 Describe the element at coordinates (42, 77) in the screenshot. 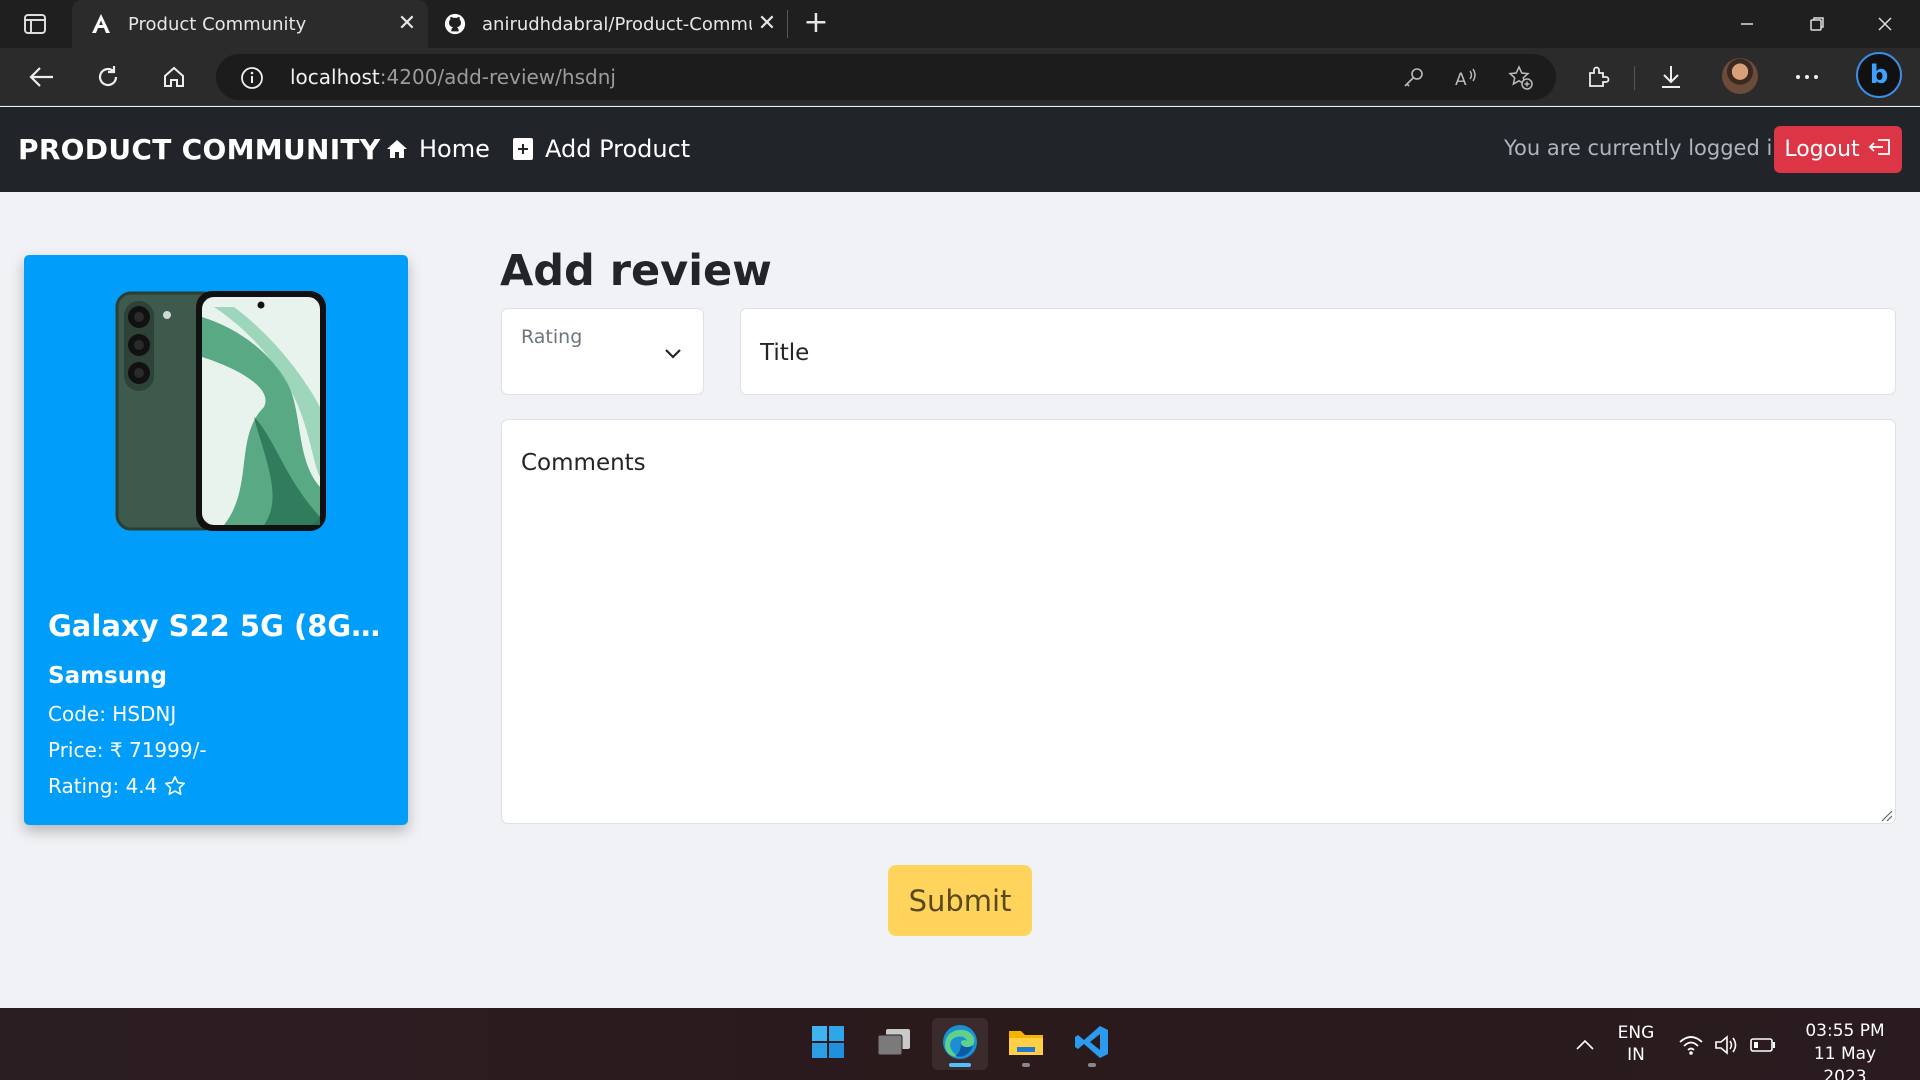

I see `back-icon` at that location.